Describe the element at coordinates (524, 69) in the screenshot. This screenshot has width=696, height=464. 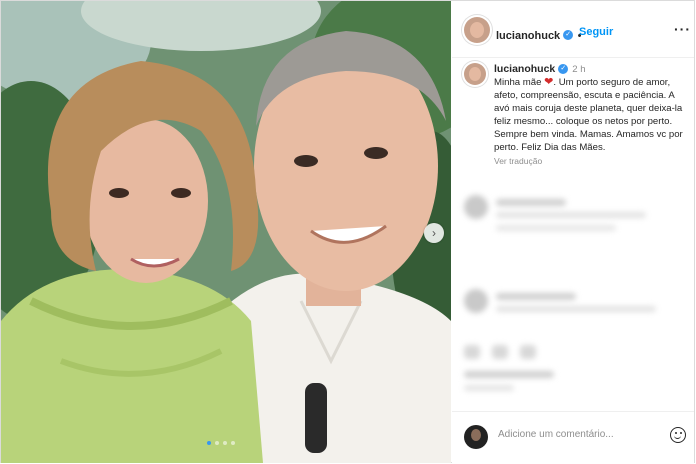
I see `caption-username: lucianohuck` at that location.